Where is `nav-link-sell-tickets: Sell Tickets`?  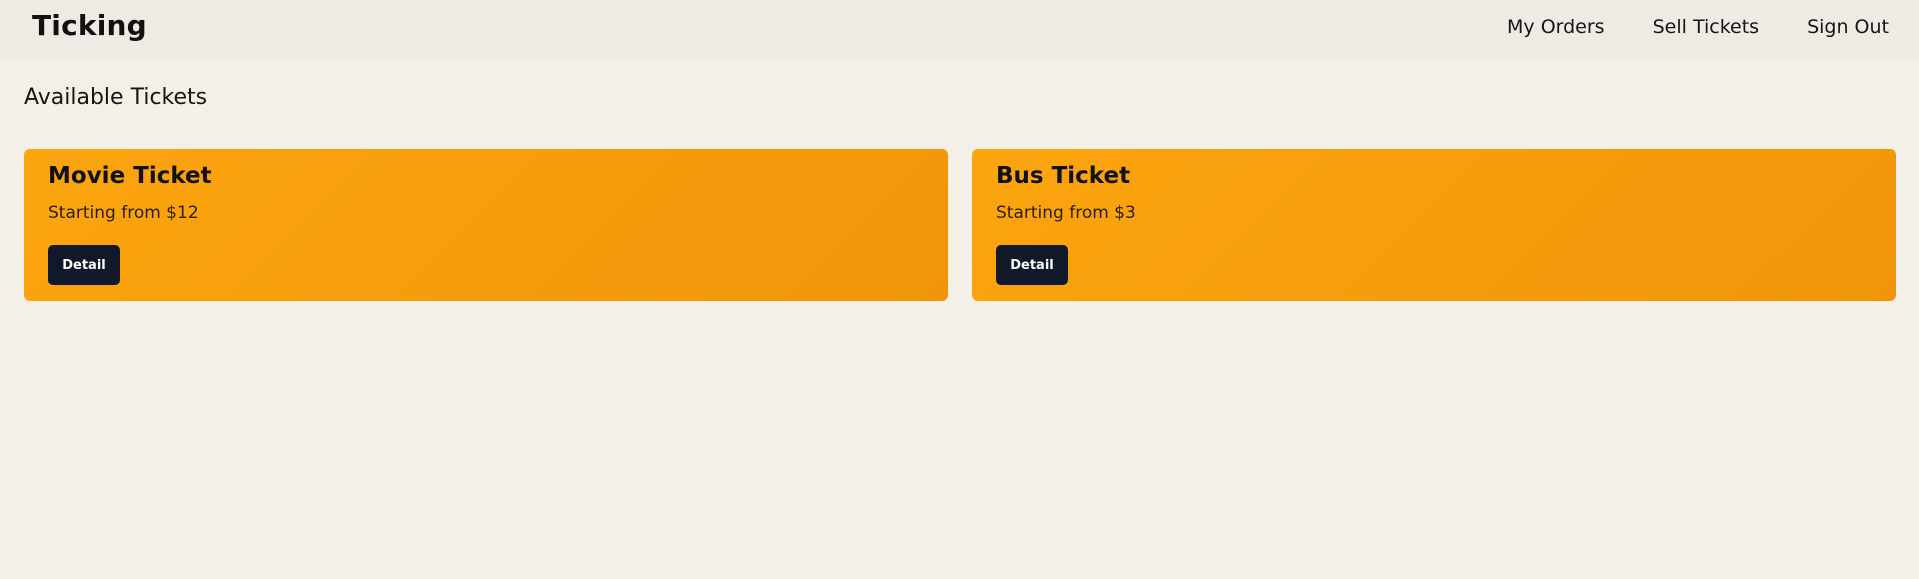 nav-link-sell-tickets: Sell Tickets is located at coordinates (1706, 27).